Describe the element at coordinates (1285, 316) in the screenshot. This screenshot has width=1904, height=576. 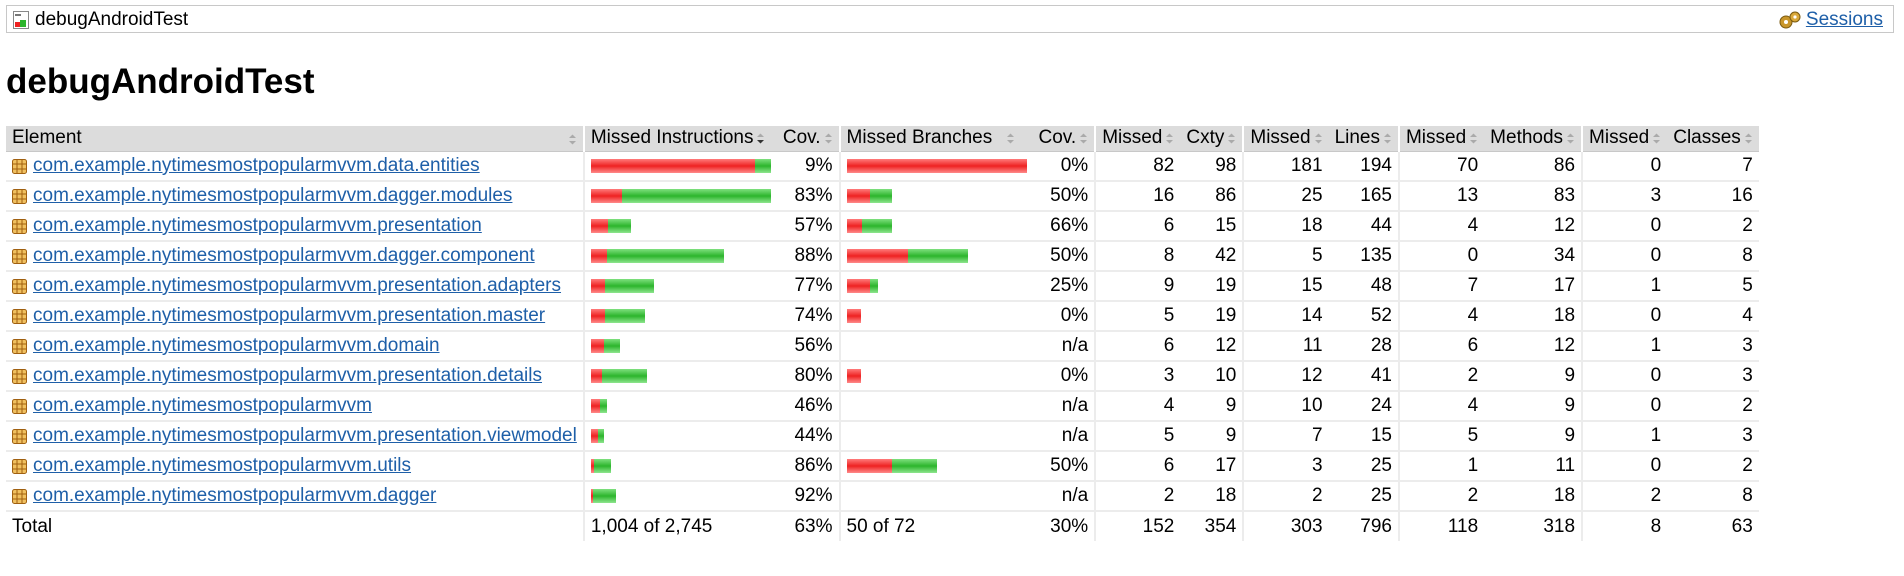
I see `missed-lines-cell: 14` at that location.